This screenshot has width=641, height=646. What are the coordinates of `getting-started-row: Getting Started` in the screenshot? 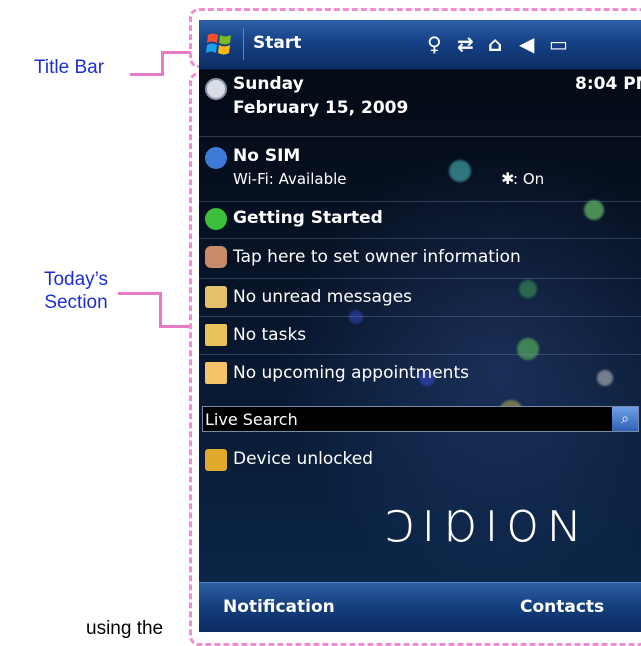 It's located at (420, 219).